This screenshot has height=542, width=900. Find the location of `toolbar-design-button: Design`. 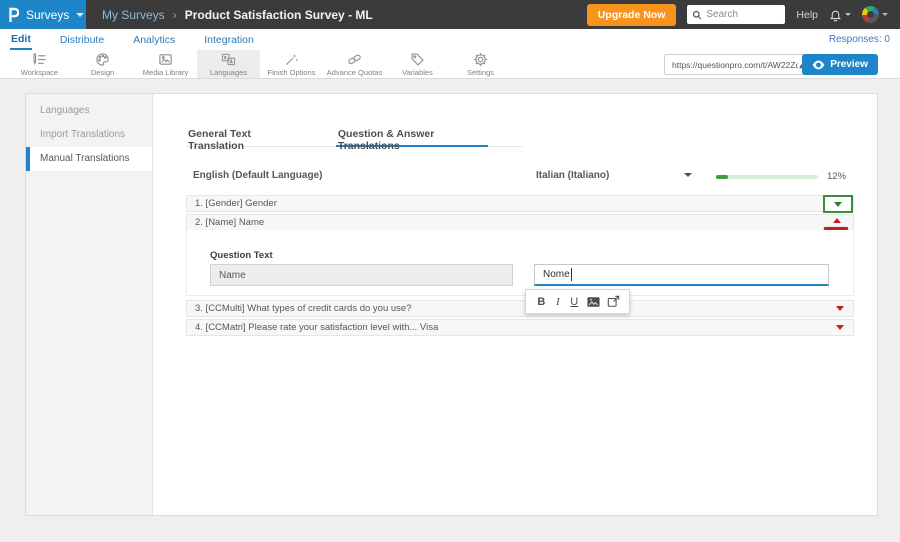

toolbar-design-button: Design is located at coordinates (102, 64).